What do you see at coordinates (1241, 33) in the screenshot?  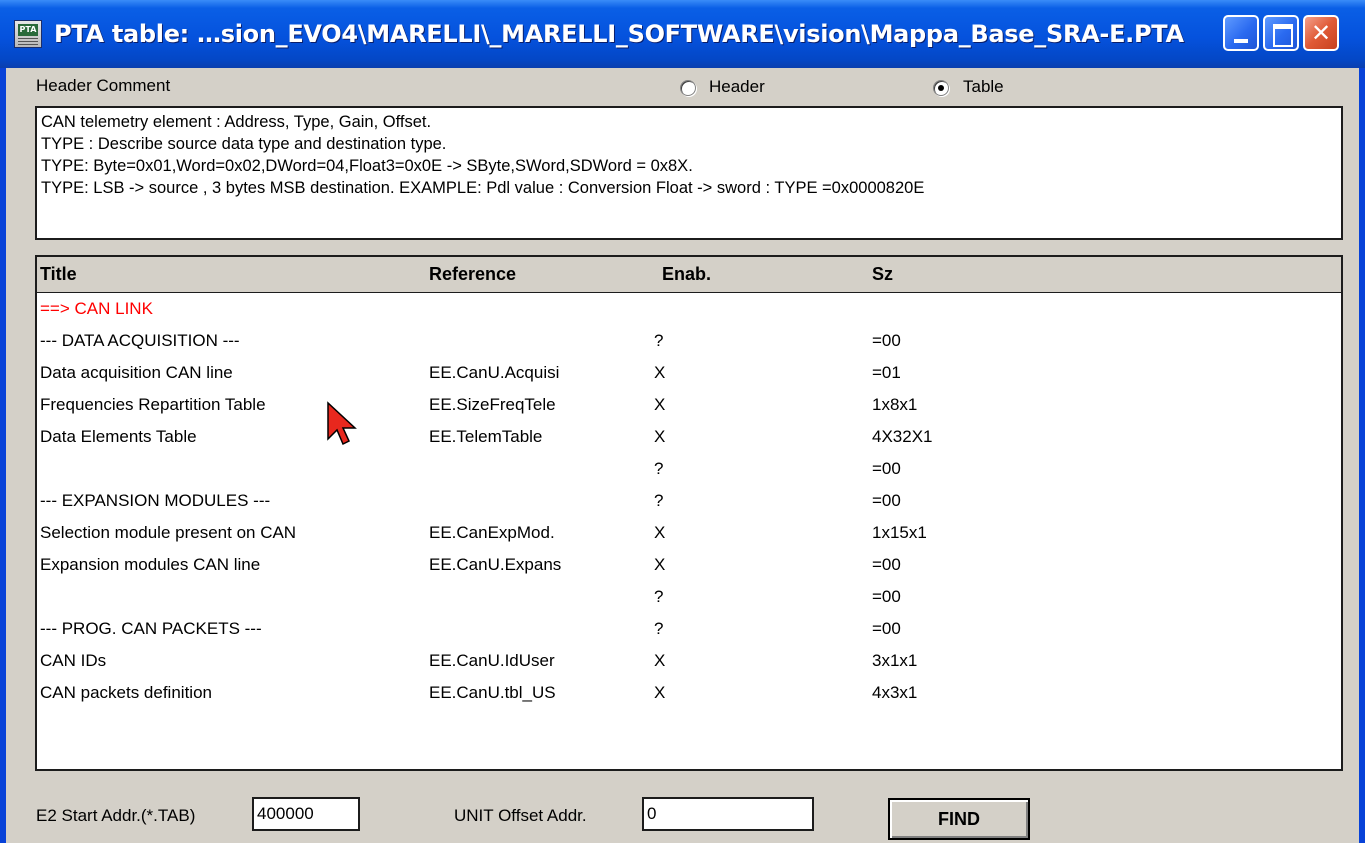 I see `minimize-button` at bounding box center [1241, 33].